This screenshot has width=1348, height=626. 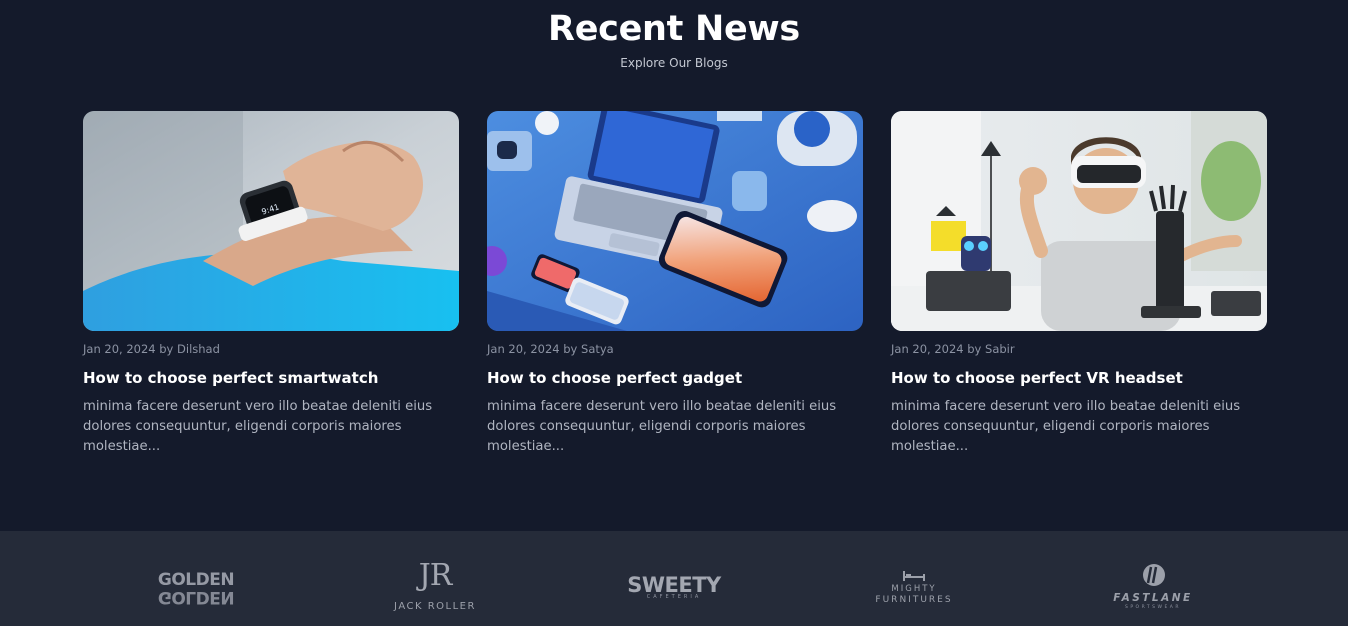 What do you see at coordinates (675, 379) in the screenshot?
I see `post-title: How to choose perfect gadget` at bounding box center [675, 379].